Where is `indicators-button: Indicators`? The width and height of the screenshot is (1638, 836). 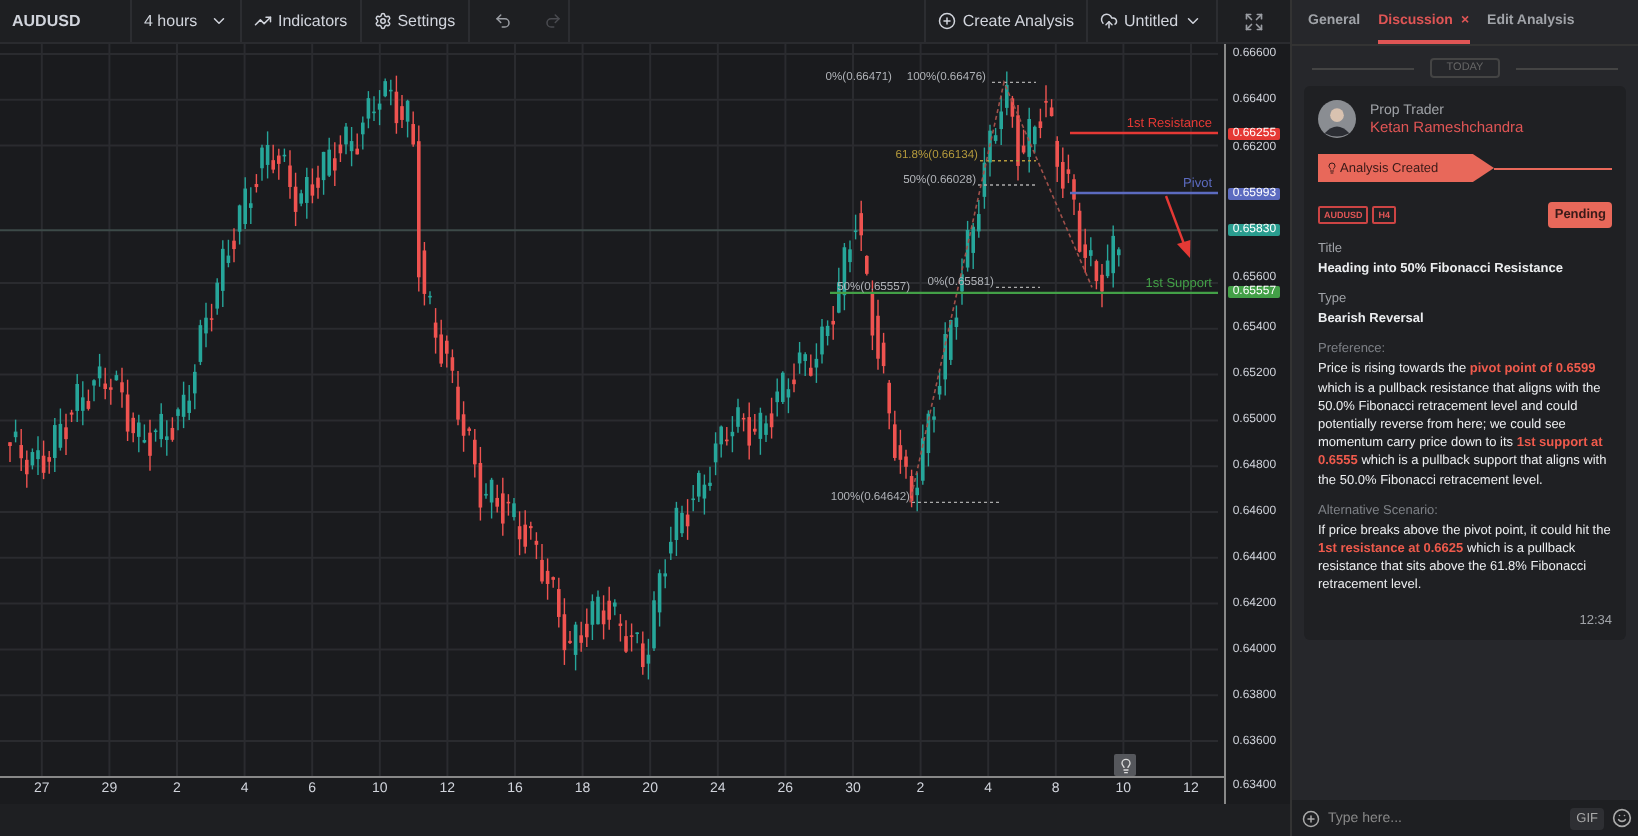 indicators-button: Indicators is located at coordinates (301, 21).